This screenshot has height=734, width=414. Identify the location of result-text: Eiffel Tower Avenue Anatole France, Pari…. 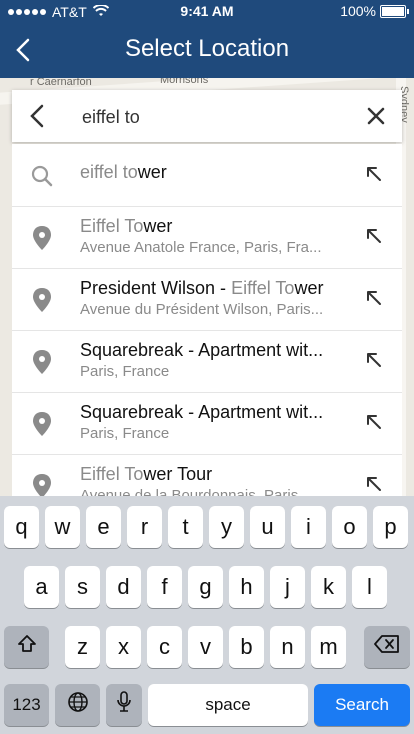
(215, 236).